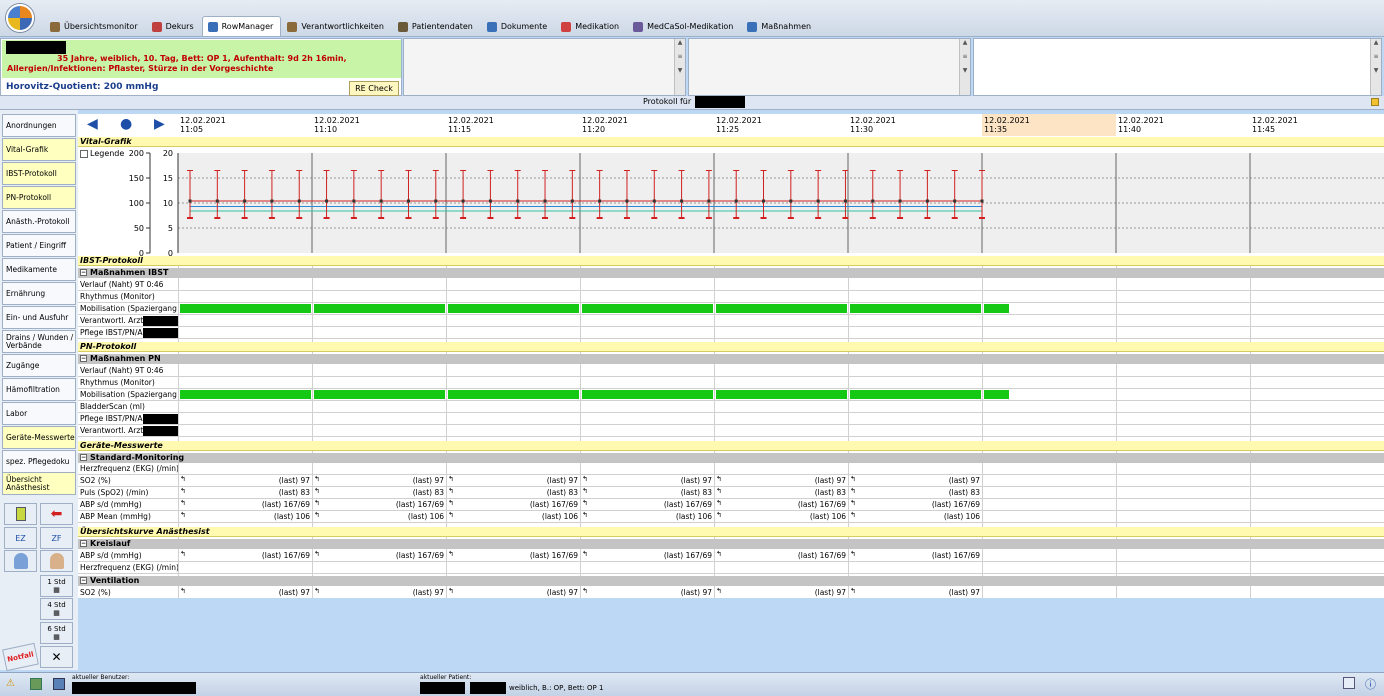  Describe the element at coordinates (1349, 683) in the screenshot. I see `settings-icon` at that location.